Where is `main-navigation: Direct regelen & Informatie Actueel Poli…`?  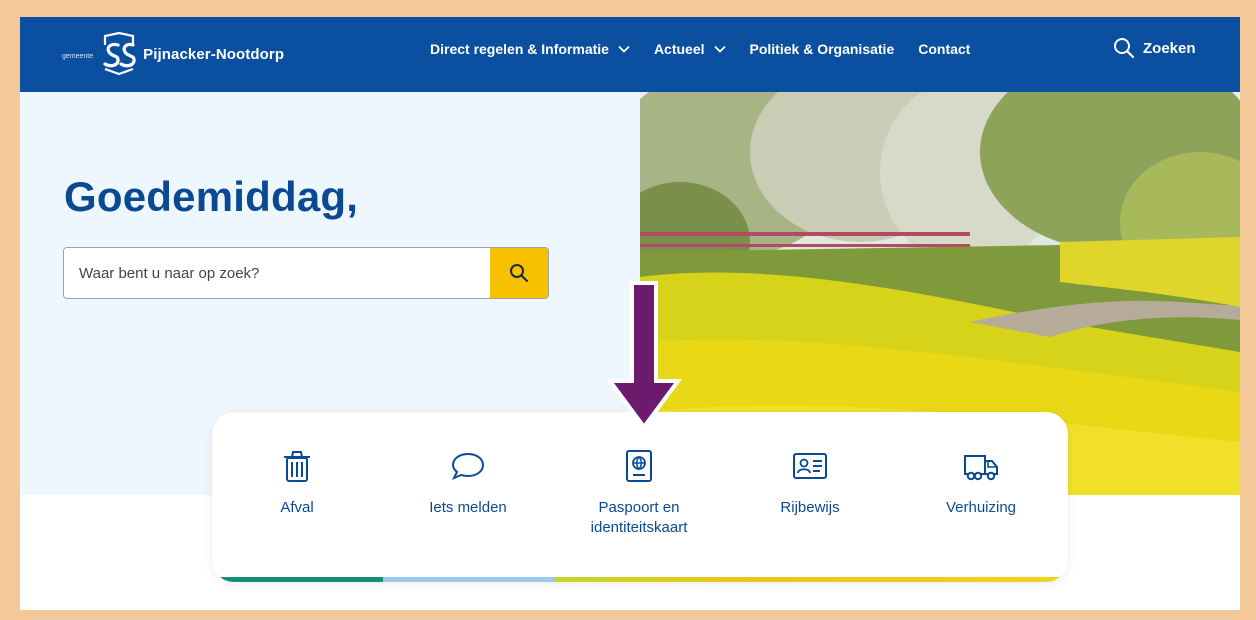 main-navigation: Direct regelen & Informatie Actueel Poli… is located at coordinates (712, 48).